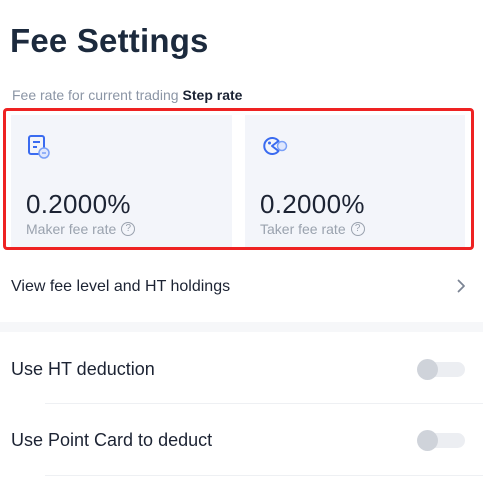  I want to click on point-card-label: Use Point Card to deduct, so click(112, 439).